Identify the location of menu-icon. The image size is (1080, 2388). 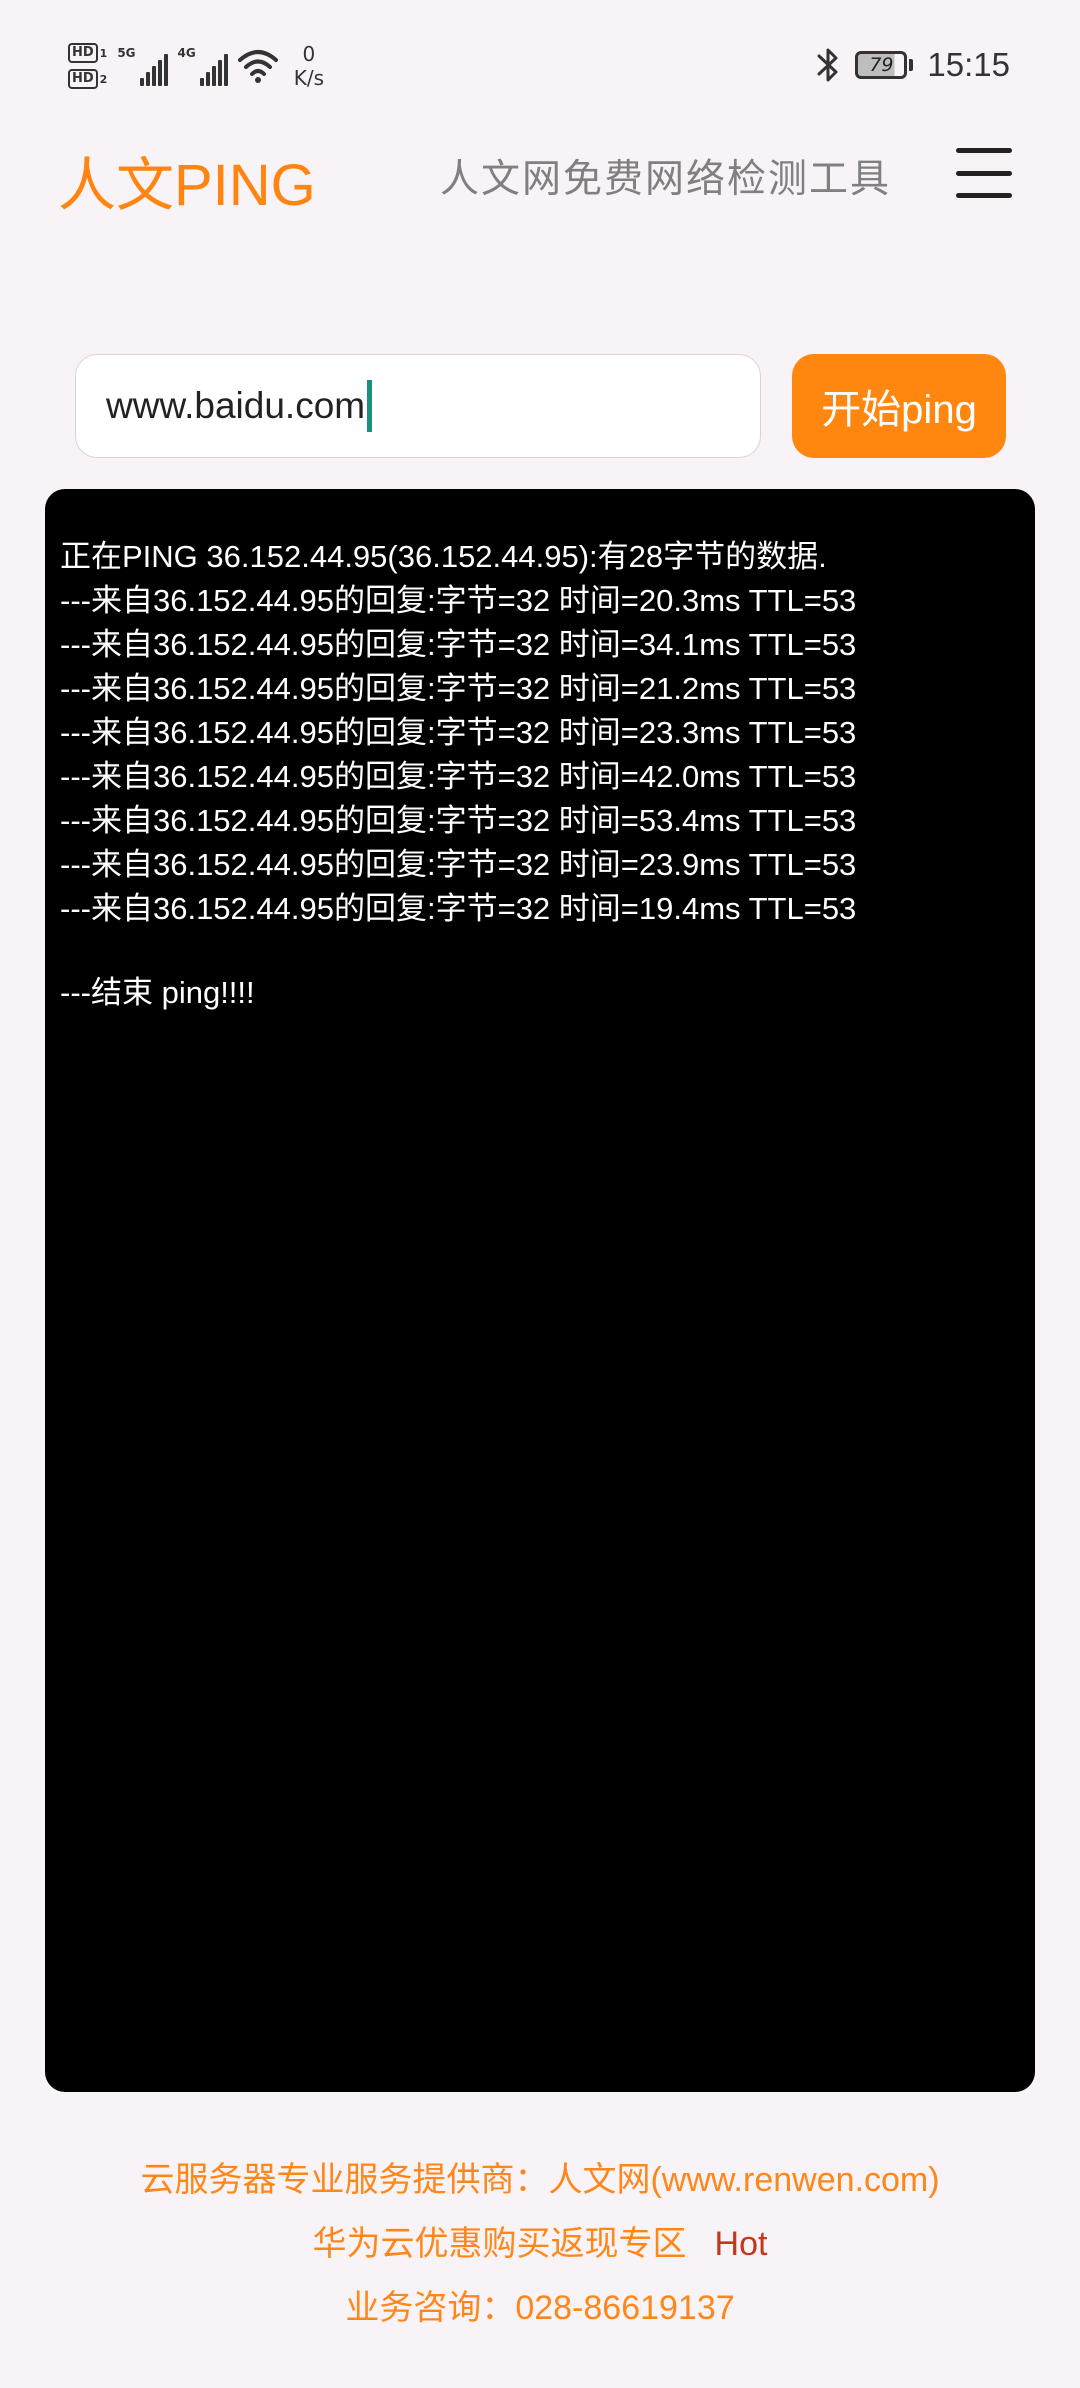
(984, 150).